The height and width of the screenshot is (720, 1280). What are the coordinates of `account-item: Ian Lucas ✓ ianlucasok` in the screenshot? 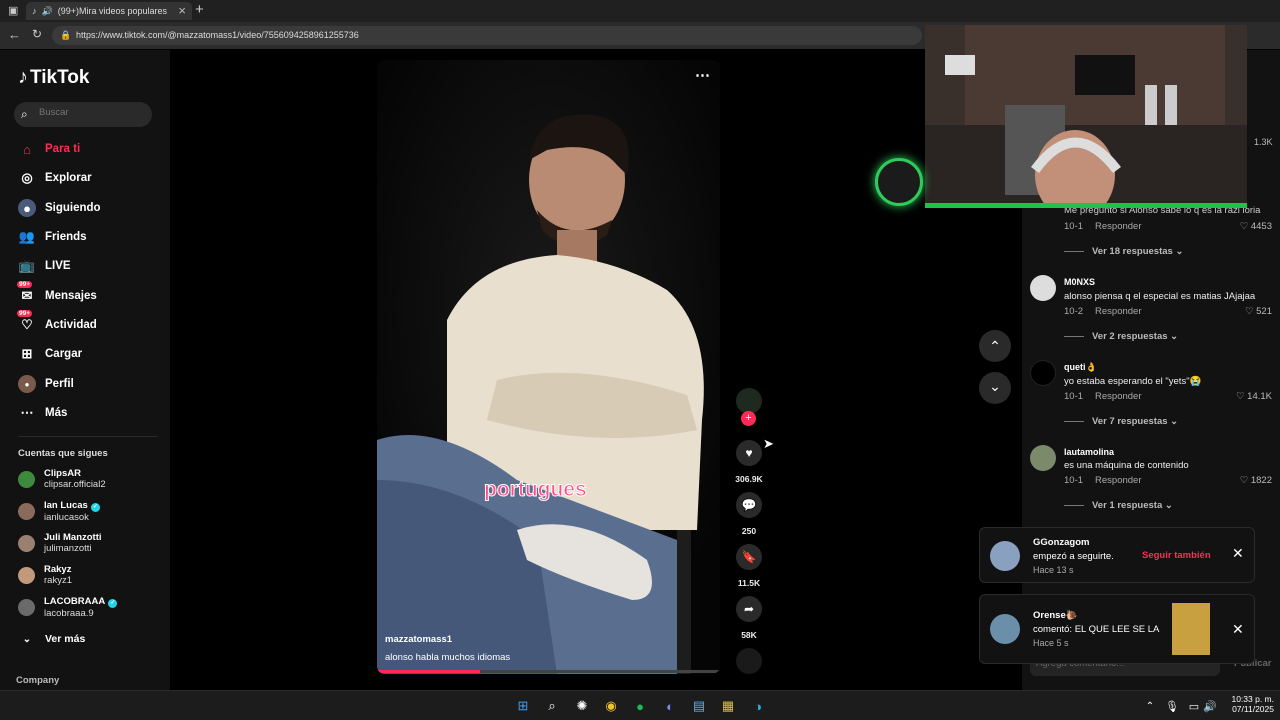 It's located at (59, 511).